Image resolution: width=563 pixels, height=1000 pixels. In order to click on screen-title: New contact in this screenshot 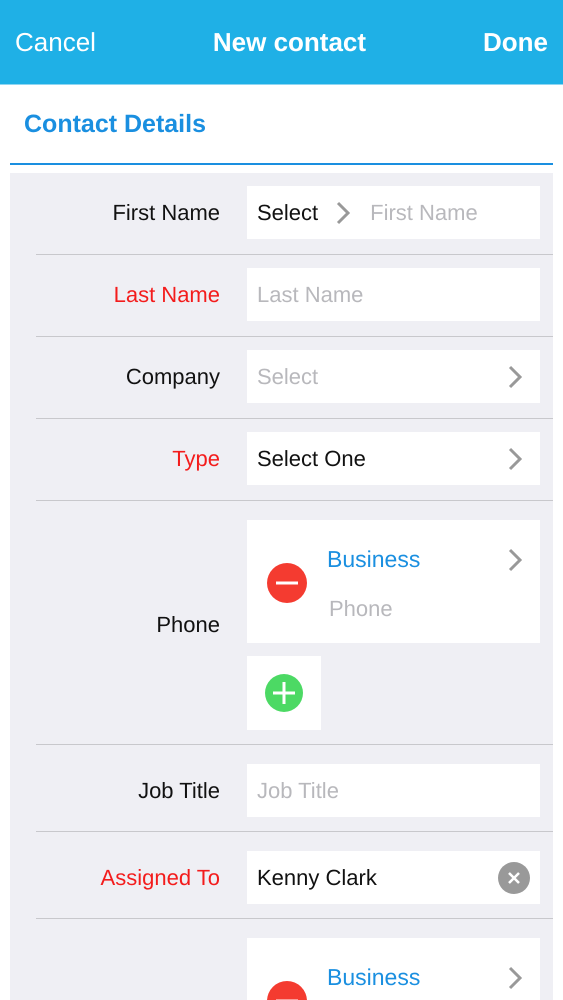, I will do `click(289, 42)`.